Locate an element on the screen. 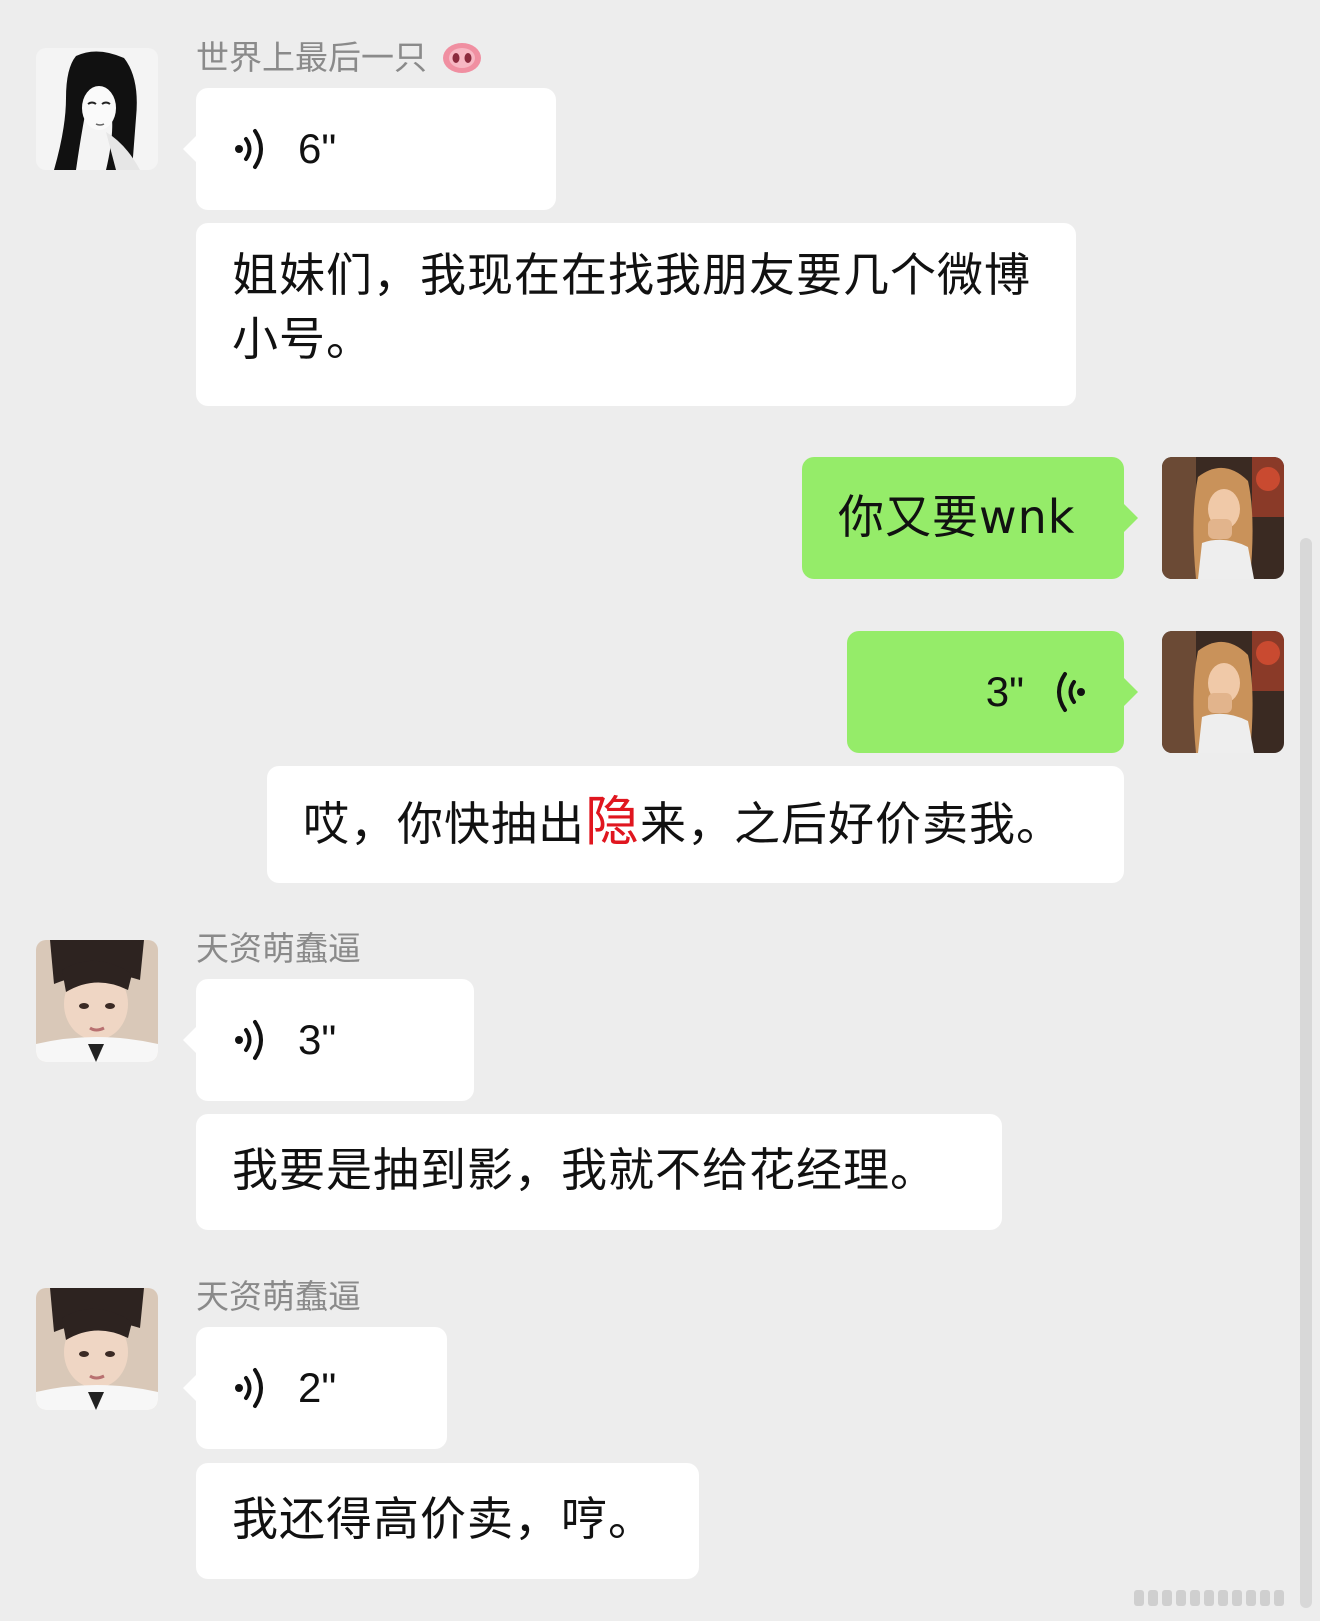 The height and width of the screenshot is (1621, 1320). message-text: 我要是抽到影，我就不给花经理。 is located at coordinates (584, 1170).